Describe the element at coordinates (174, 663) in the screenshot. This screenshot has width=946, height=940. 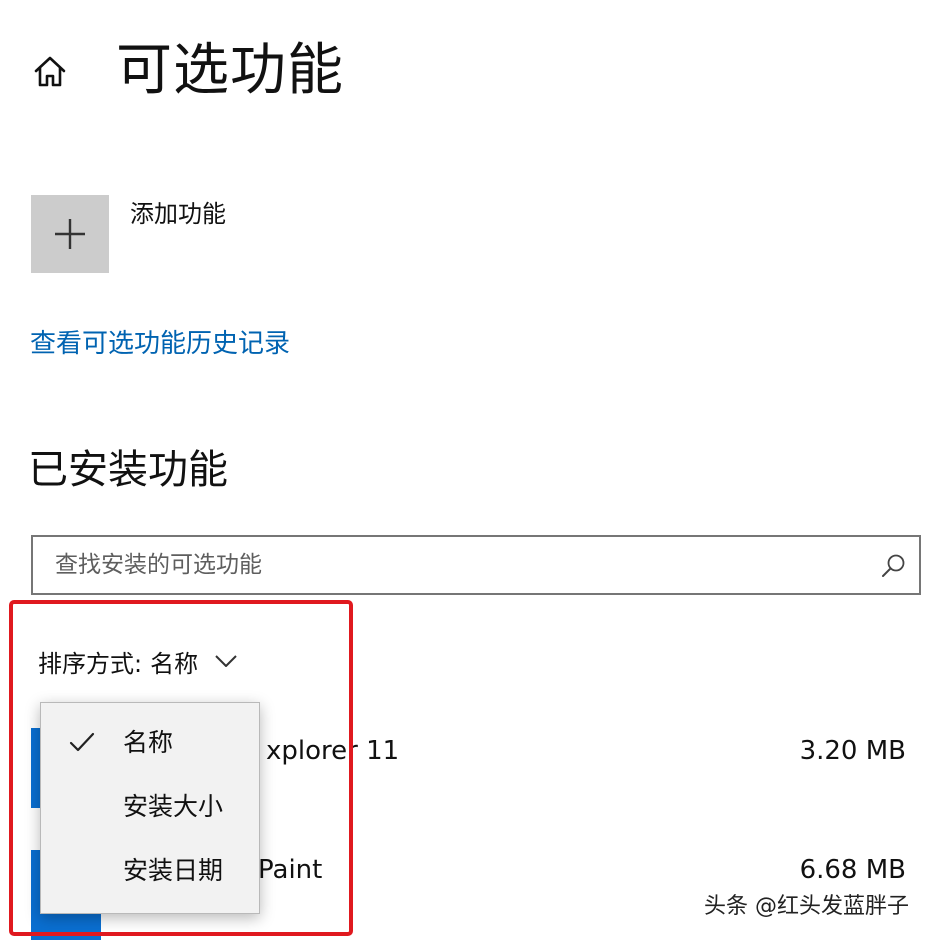
I see `sort-selected-value: 名称` at that location.